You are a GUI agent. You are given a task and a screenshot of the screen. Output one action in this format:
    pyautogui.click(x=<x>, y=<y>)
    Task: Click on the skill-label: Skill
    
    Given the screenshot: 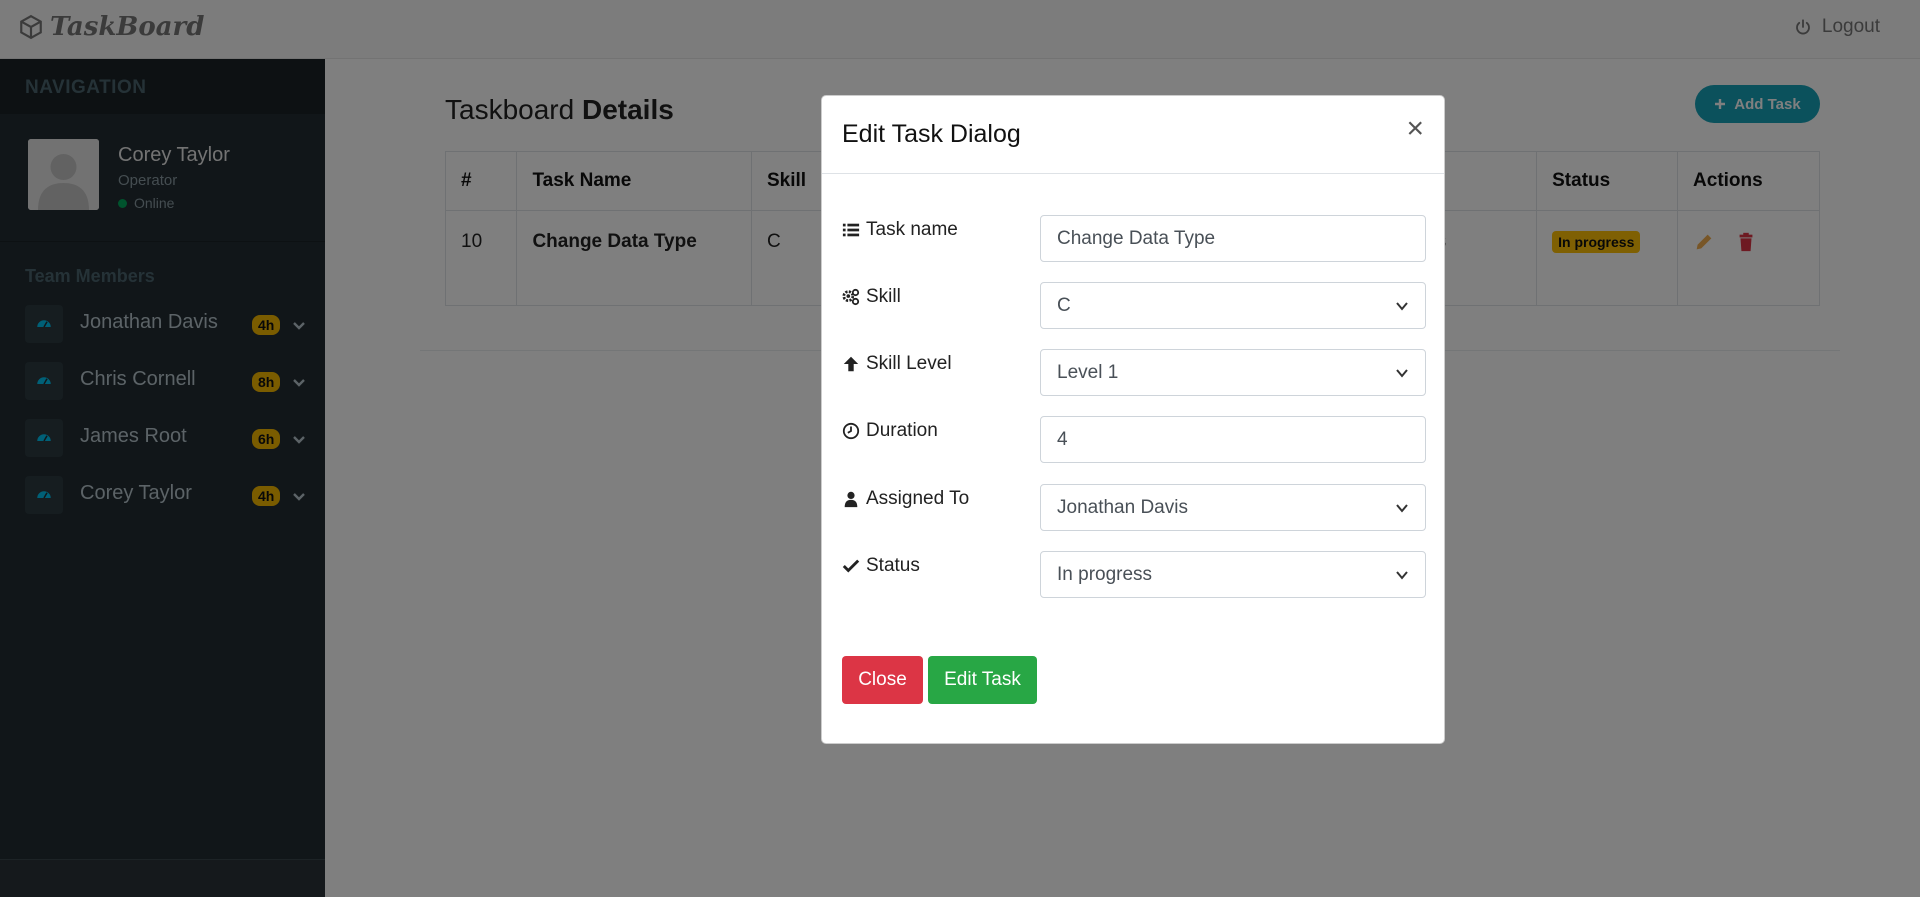 What is the action you would take?
    pyautogui.click(x=871, y=297)
    